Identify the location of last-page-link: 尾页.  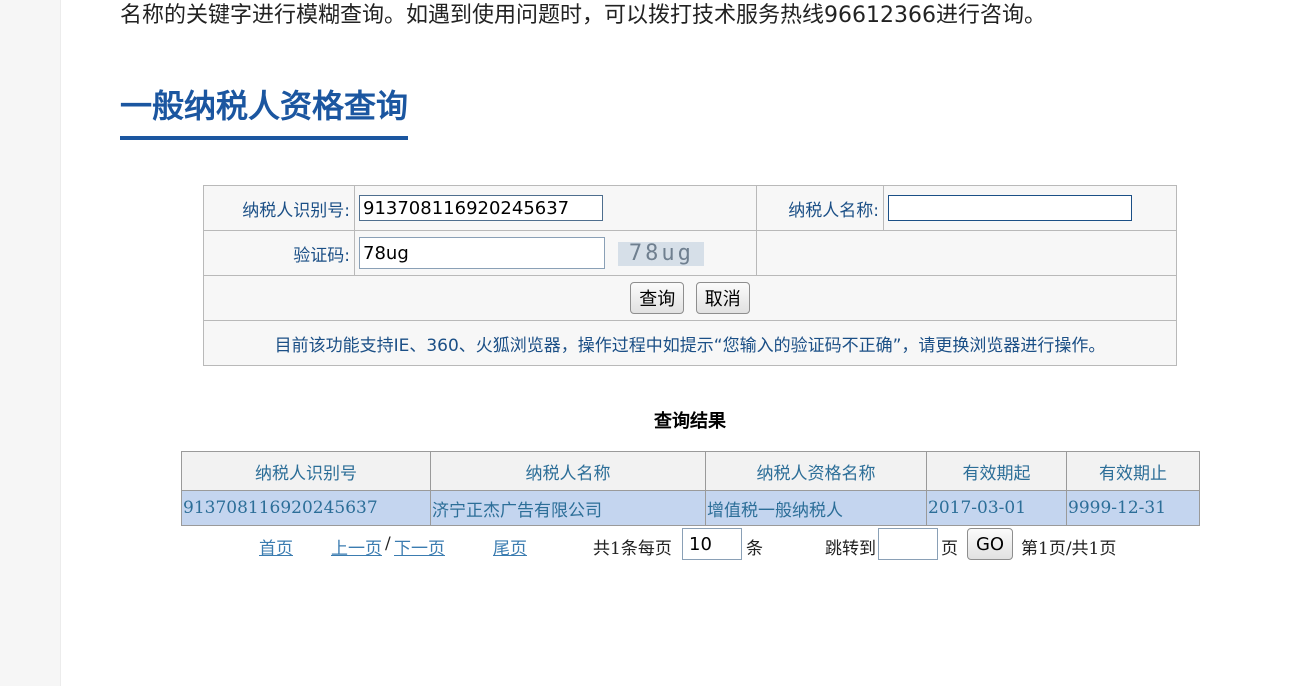
(510, 546).